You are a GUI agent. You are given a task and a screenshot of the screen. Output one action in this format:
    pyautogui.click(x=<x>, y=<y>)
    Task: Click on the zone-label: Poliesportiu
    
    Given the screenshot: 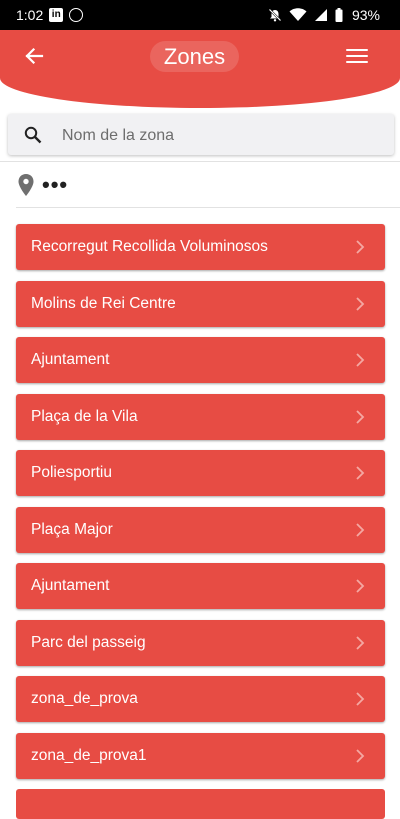 What is the action you would take?
    pyautogui.click(x=71, y=472)
    